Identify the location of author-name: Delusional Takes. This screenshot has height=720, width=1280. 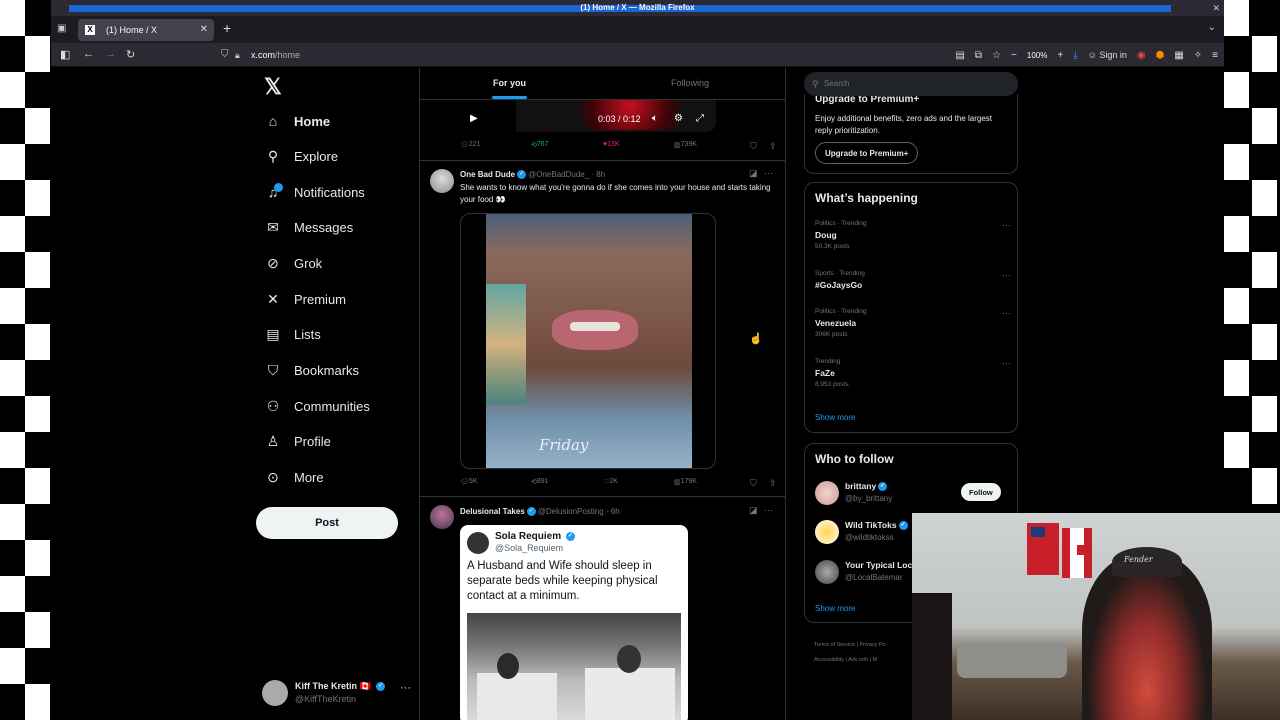
(492, 511).